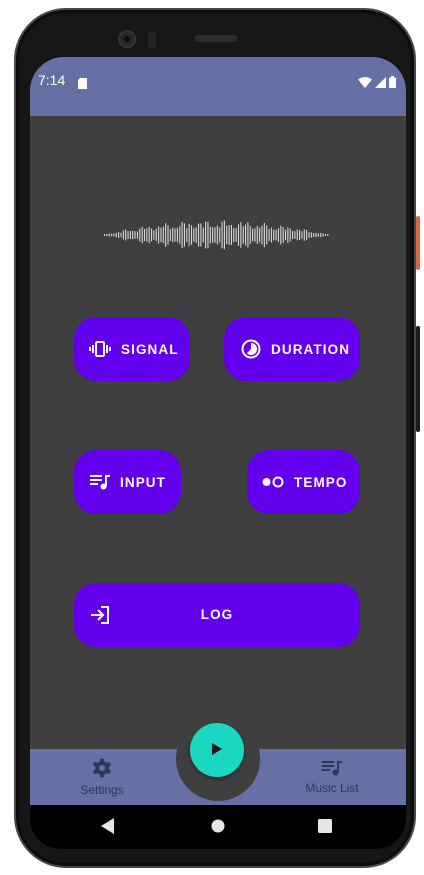 This screenshot has width=424, height=875. Describe the element at coordinates (150, 349) in the screenshot. I see `signal-button-label: SIGNAL` at that location.